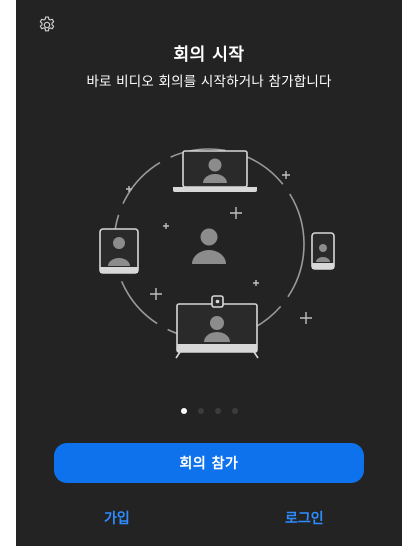  I want to click on page-subtitle: 바로 비디오 회의를 시작하거나 참가합니다, so click(209, 82).